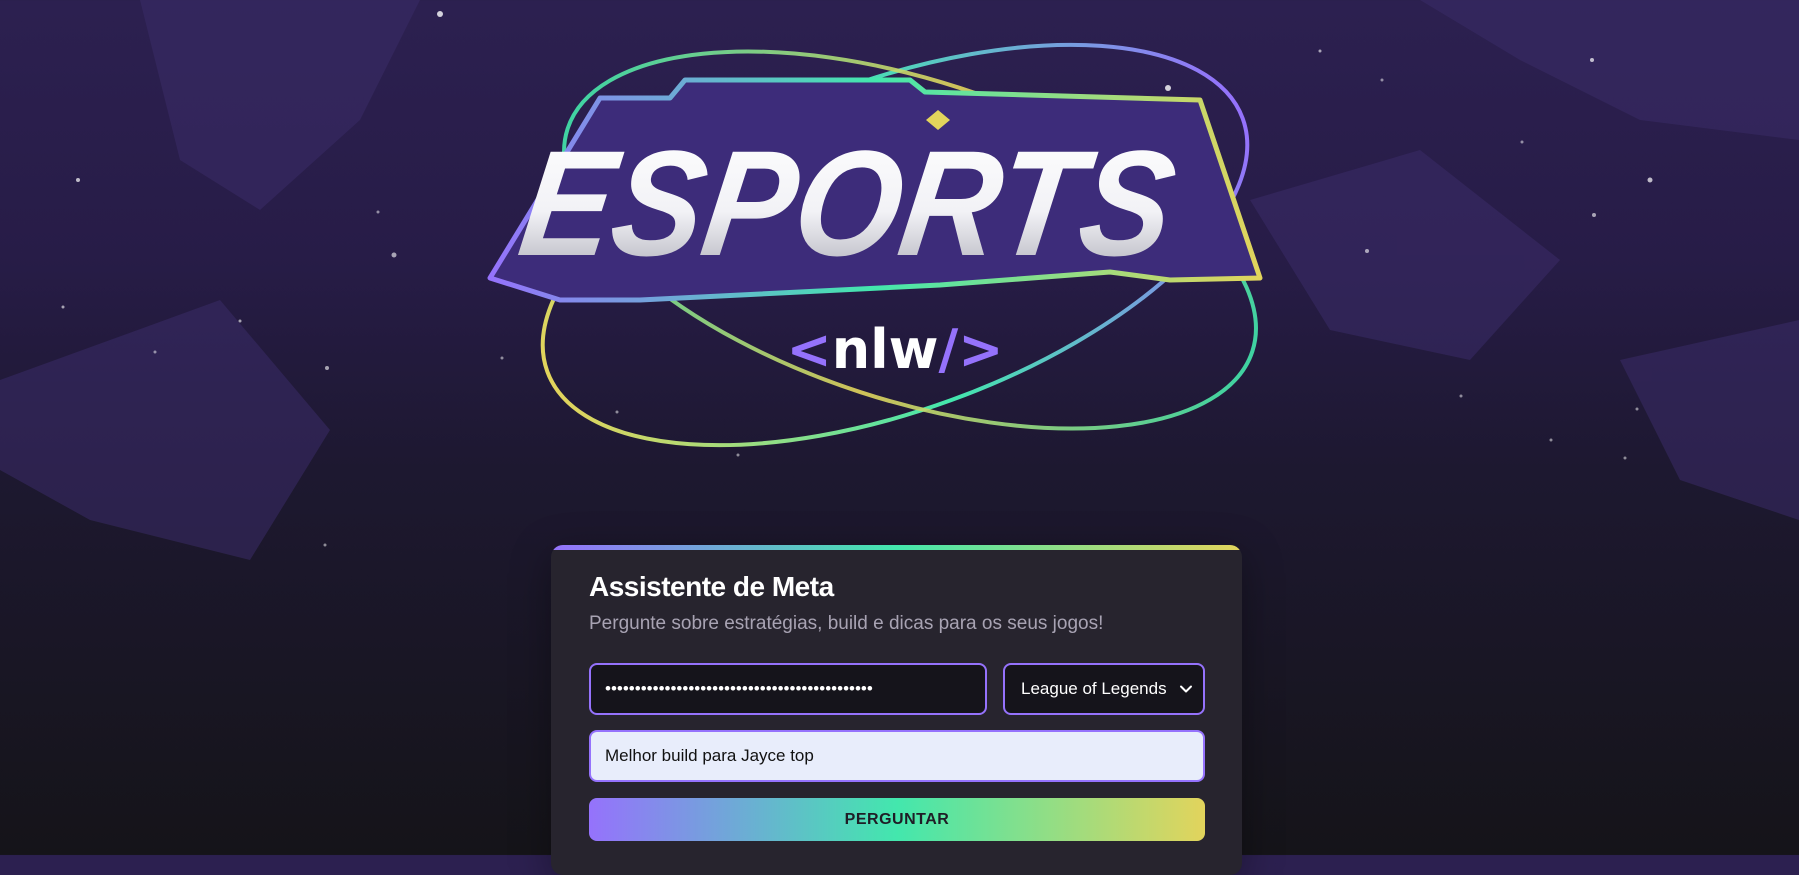 Image resolution: width=1799 pixels, height=875 pixels. What do you see at coordinates (1186, 689) in the screenshot?
I see `chevron-down-icon` at bounding box center [1186, 689].